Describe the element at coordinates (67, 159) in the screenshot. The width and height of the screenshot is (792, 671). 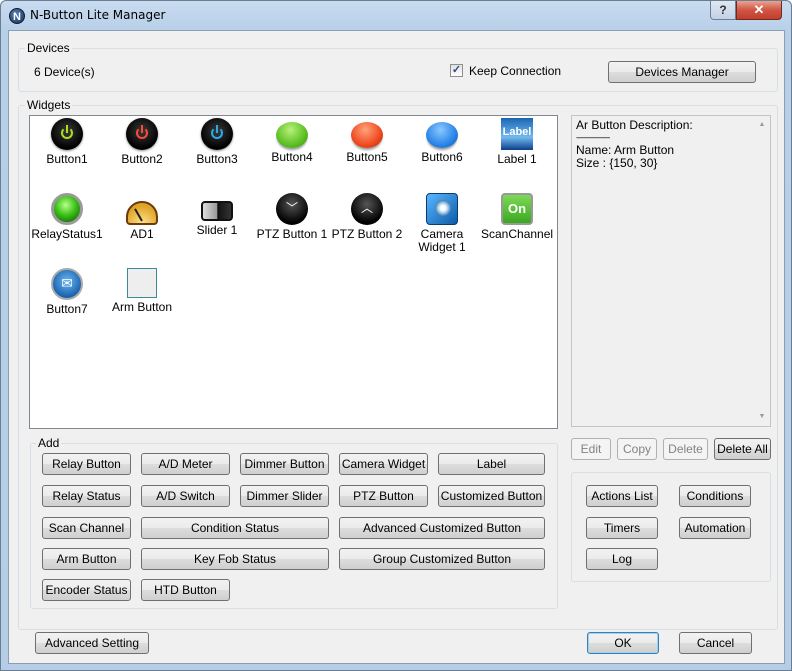
I see `widget-label: Button1` at that location.